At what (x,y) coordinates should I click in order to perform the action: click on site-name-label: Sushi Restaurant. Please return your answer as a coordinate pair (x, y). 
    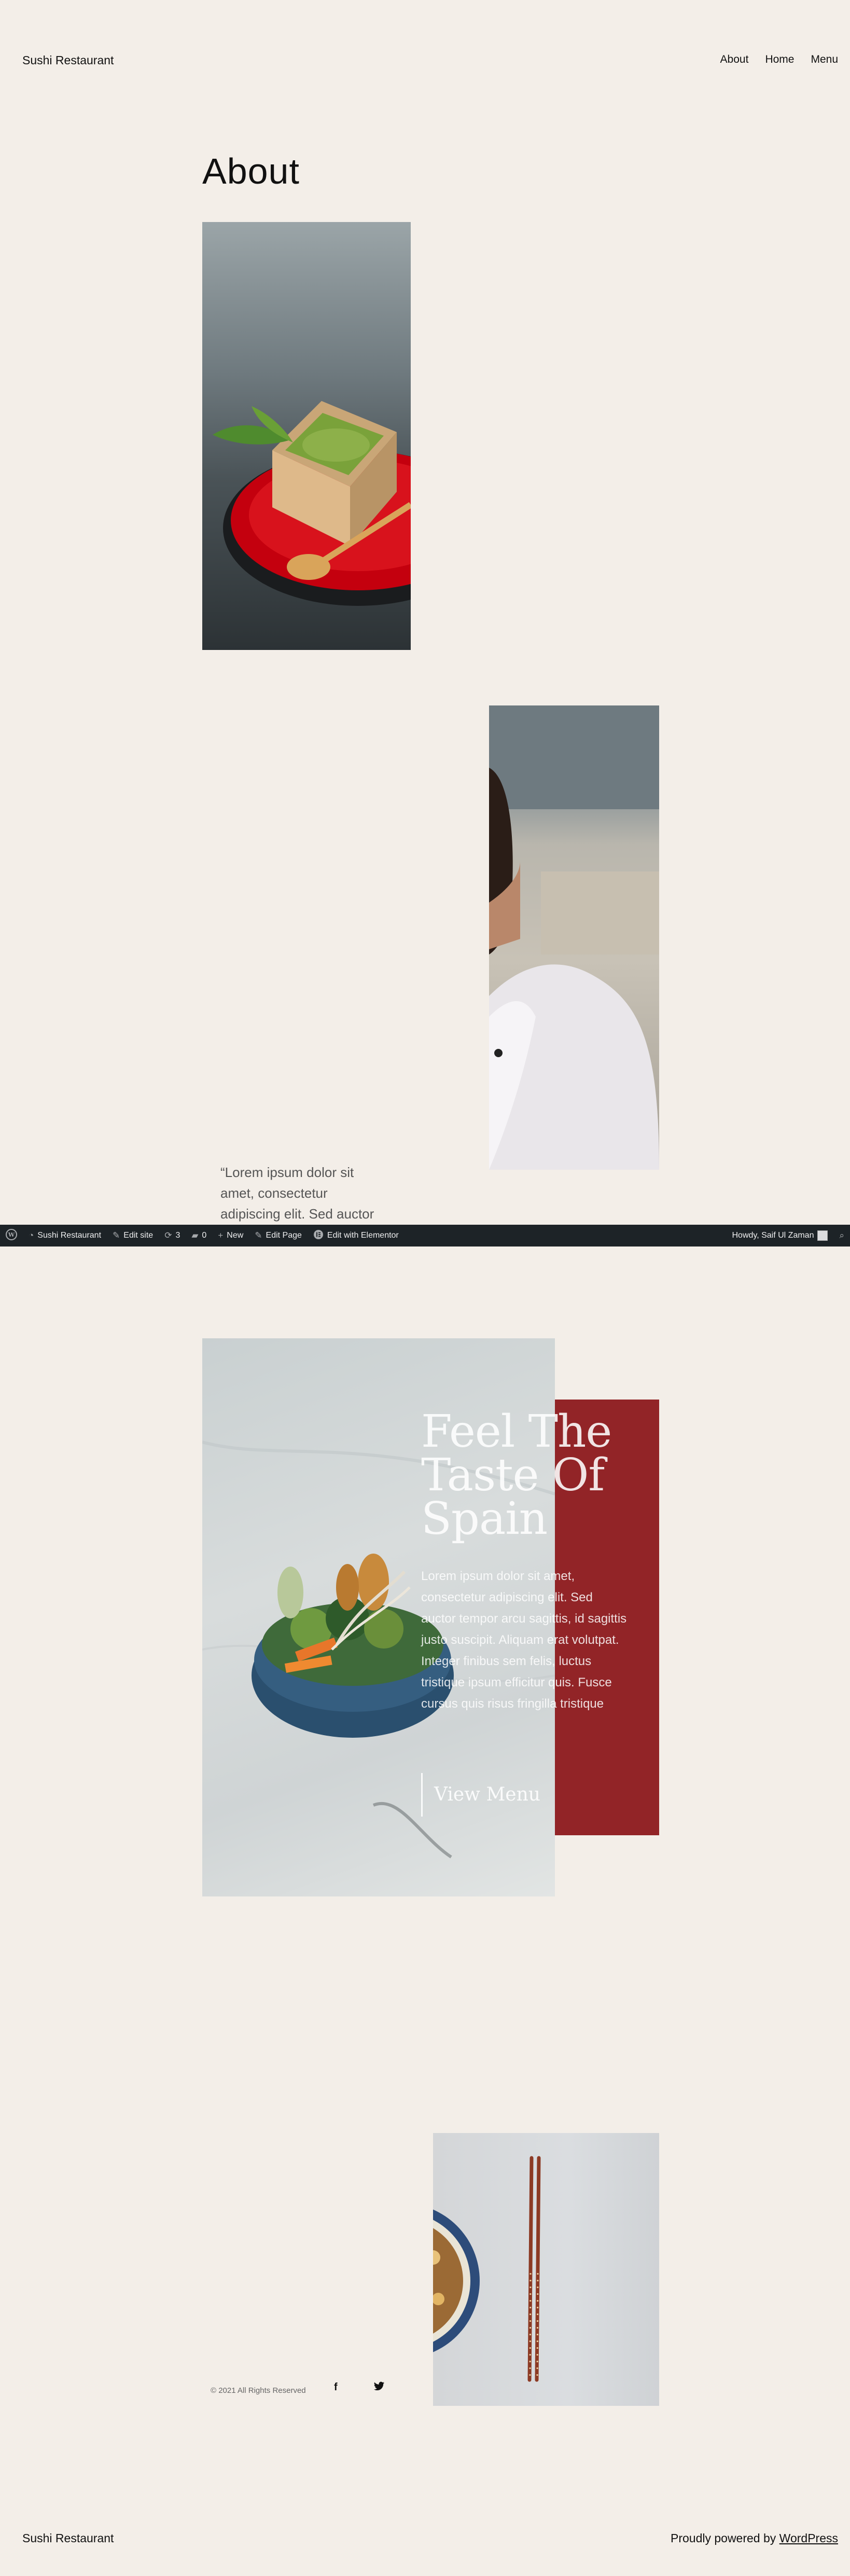
    Looking at the image, I should click on (69, 1235).